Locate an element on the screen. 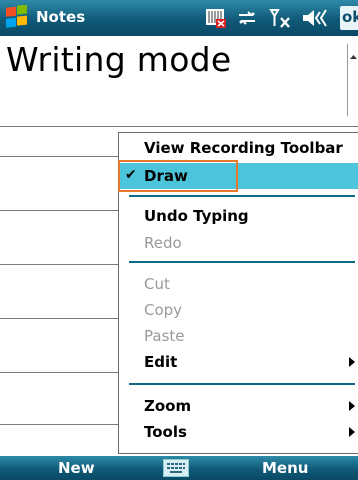  vertical-scrollbar is located at coordinates (352, 80).